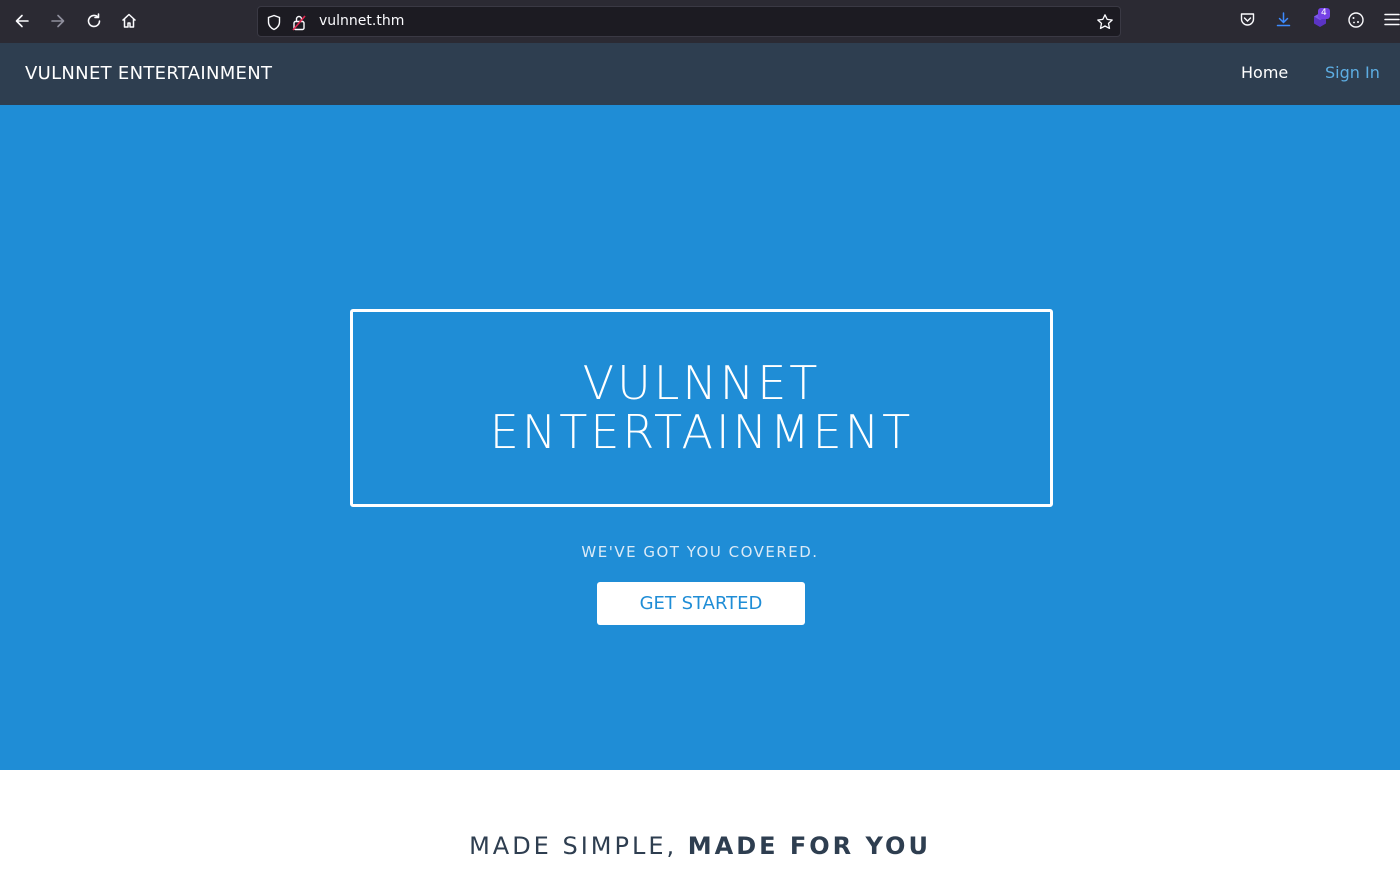  I want to click on forward-icon, so click(58, 21).